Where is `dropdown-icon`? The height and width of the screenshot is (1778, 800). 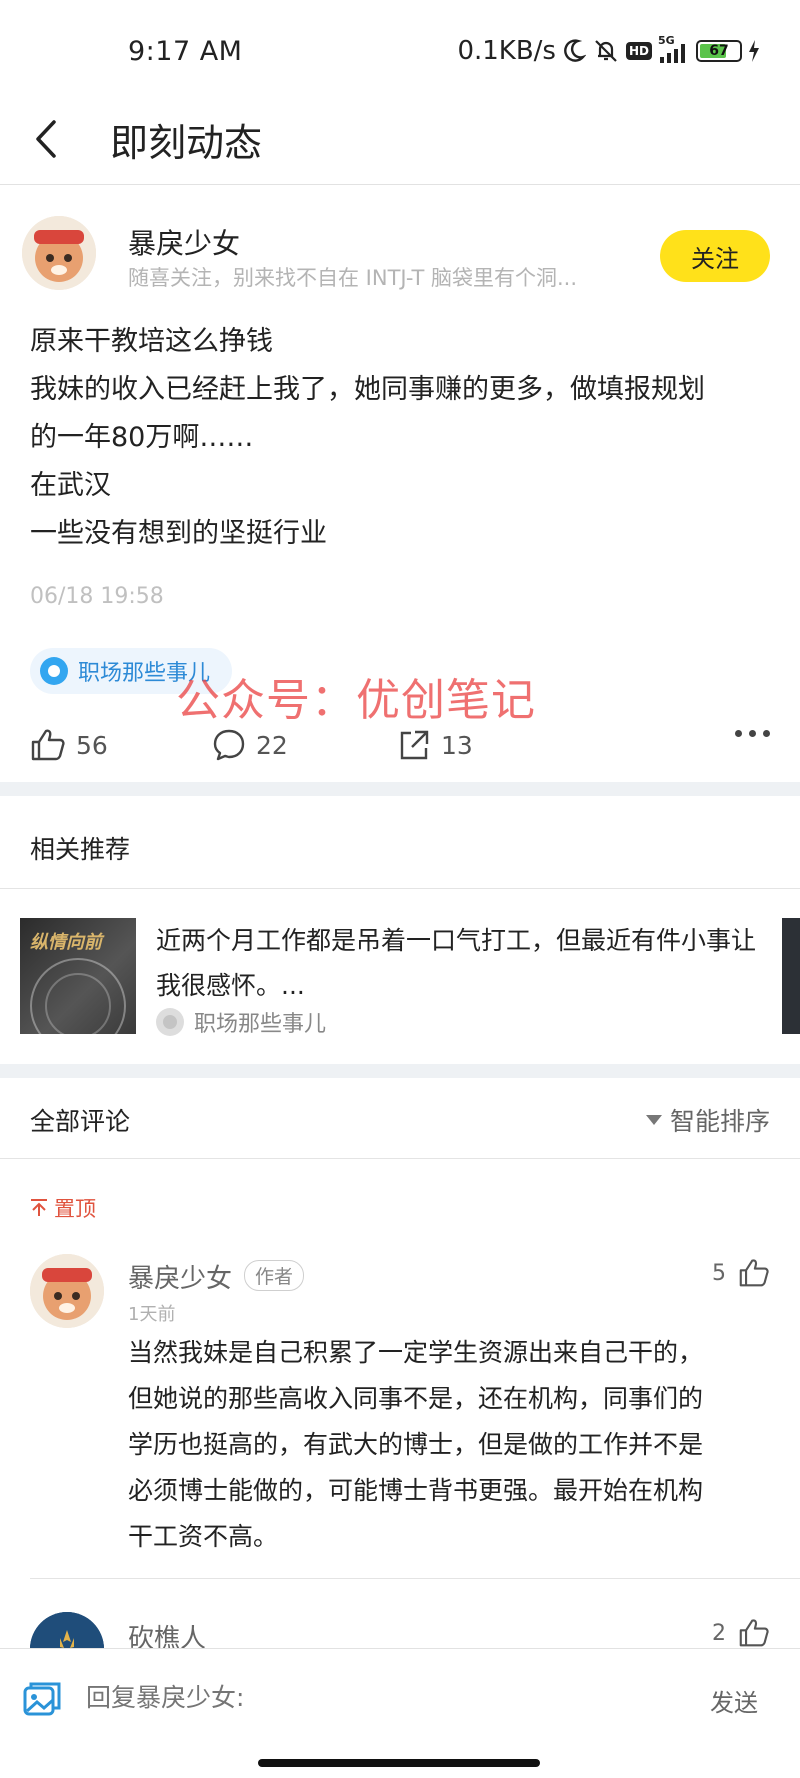
dropdown-icon is located at coordinates (653, 1120).